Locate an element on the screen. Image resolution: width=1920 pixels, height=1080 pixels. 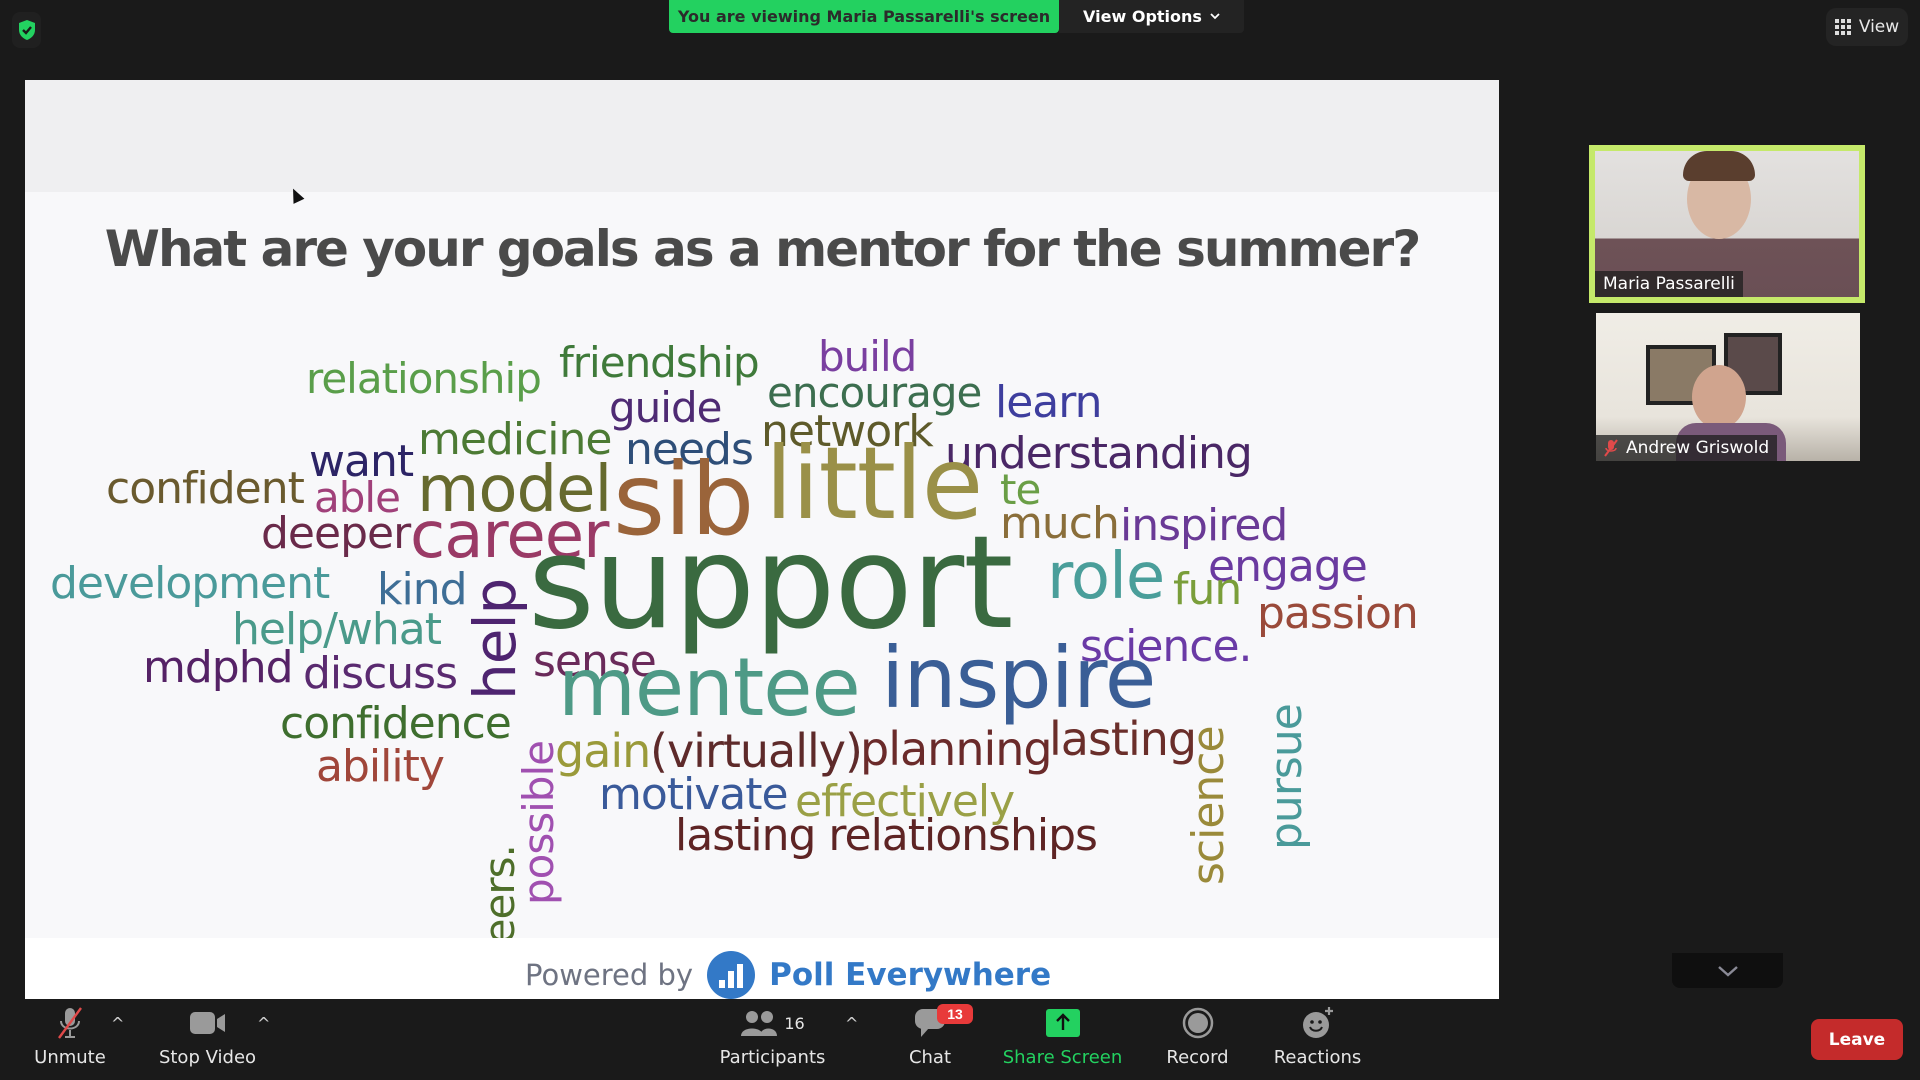
security-shield-button is located at coordinates (26, 30).